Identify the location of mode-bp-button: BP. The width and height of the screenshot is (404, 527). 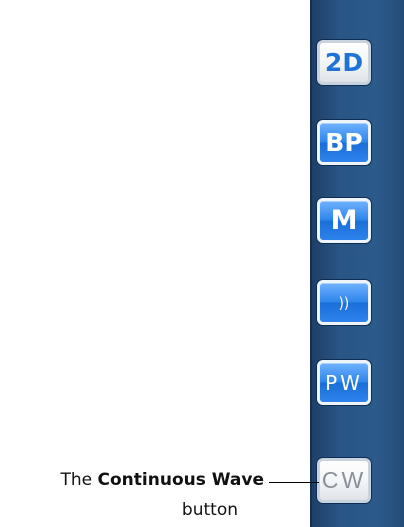
(344, 142).